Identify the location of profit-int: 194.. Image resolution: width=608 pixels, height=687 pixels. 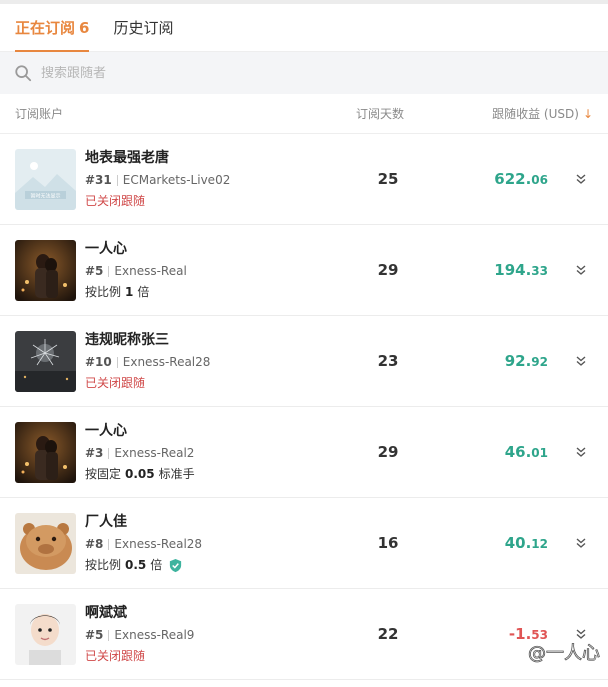
(513, 270).